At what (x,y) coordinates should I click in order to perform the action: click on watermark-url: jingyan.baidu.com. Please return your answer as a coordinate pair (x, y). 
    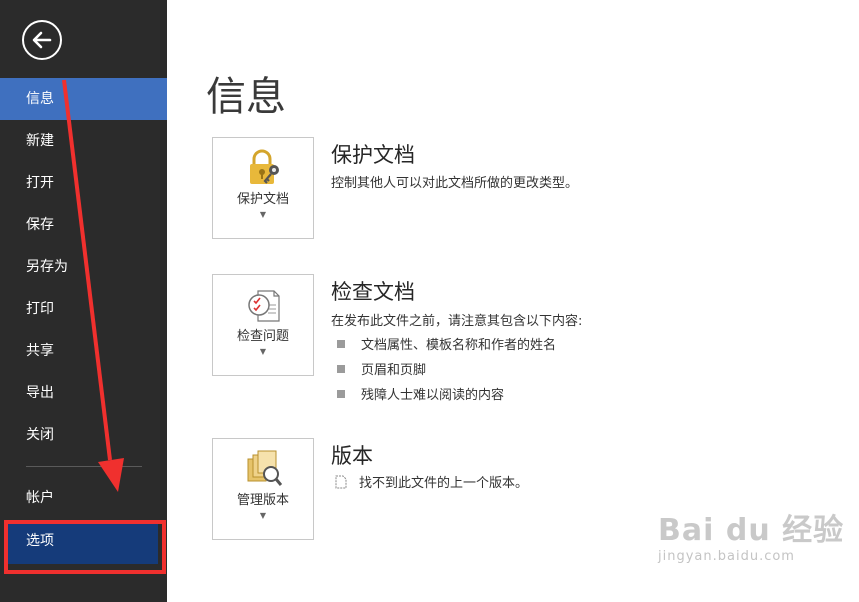
    Looking at the image, I should click on (726, 556).